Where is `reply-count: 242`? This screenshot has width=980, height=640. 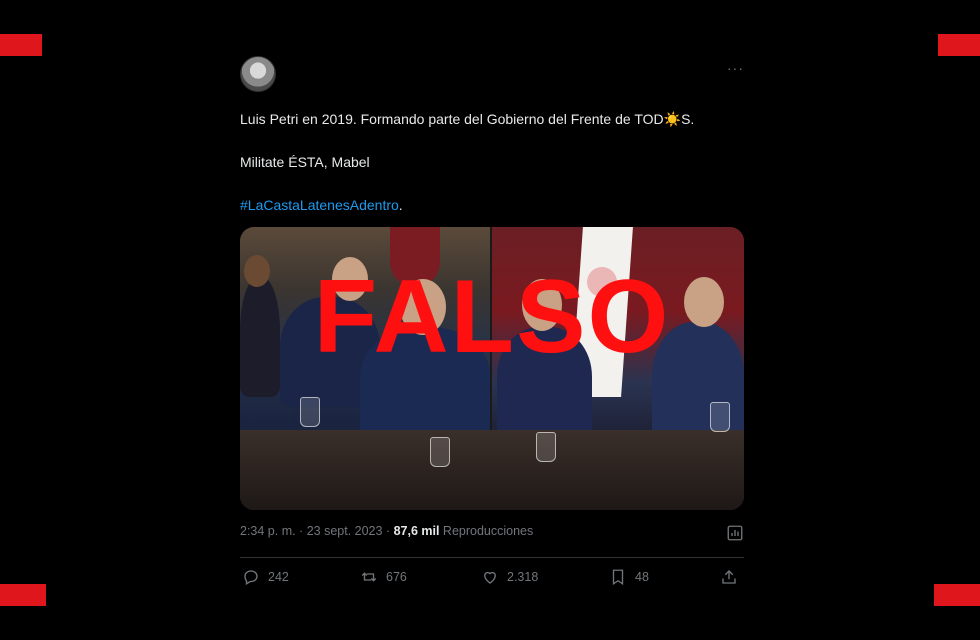 reply-count: 242 is located at coordinates (278, 577).